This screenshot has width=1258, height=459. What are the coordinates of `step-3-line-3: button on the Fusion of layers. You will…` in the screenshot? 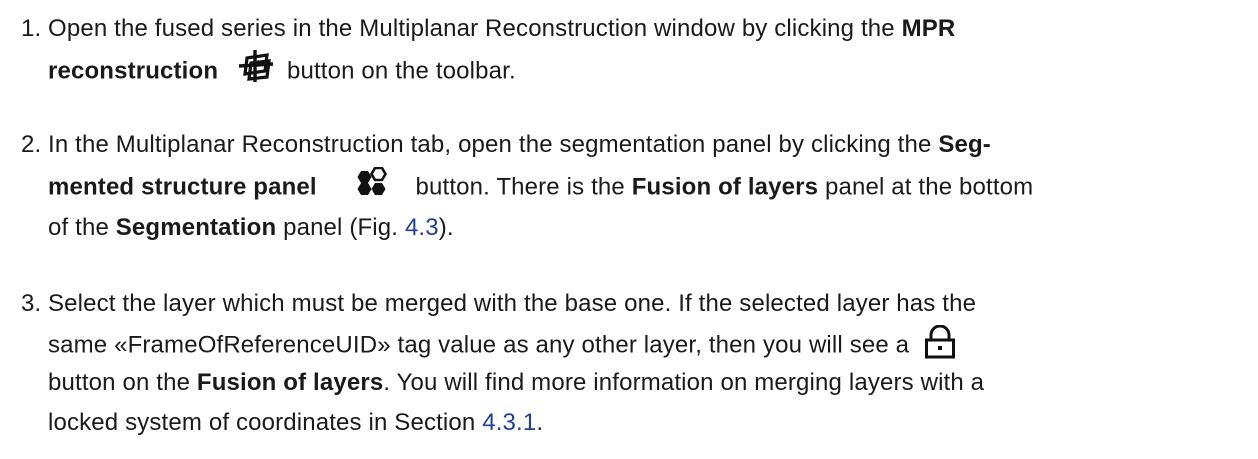 It's located at (516, 383).